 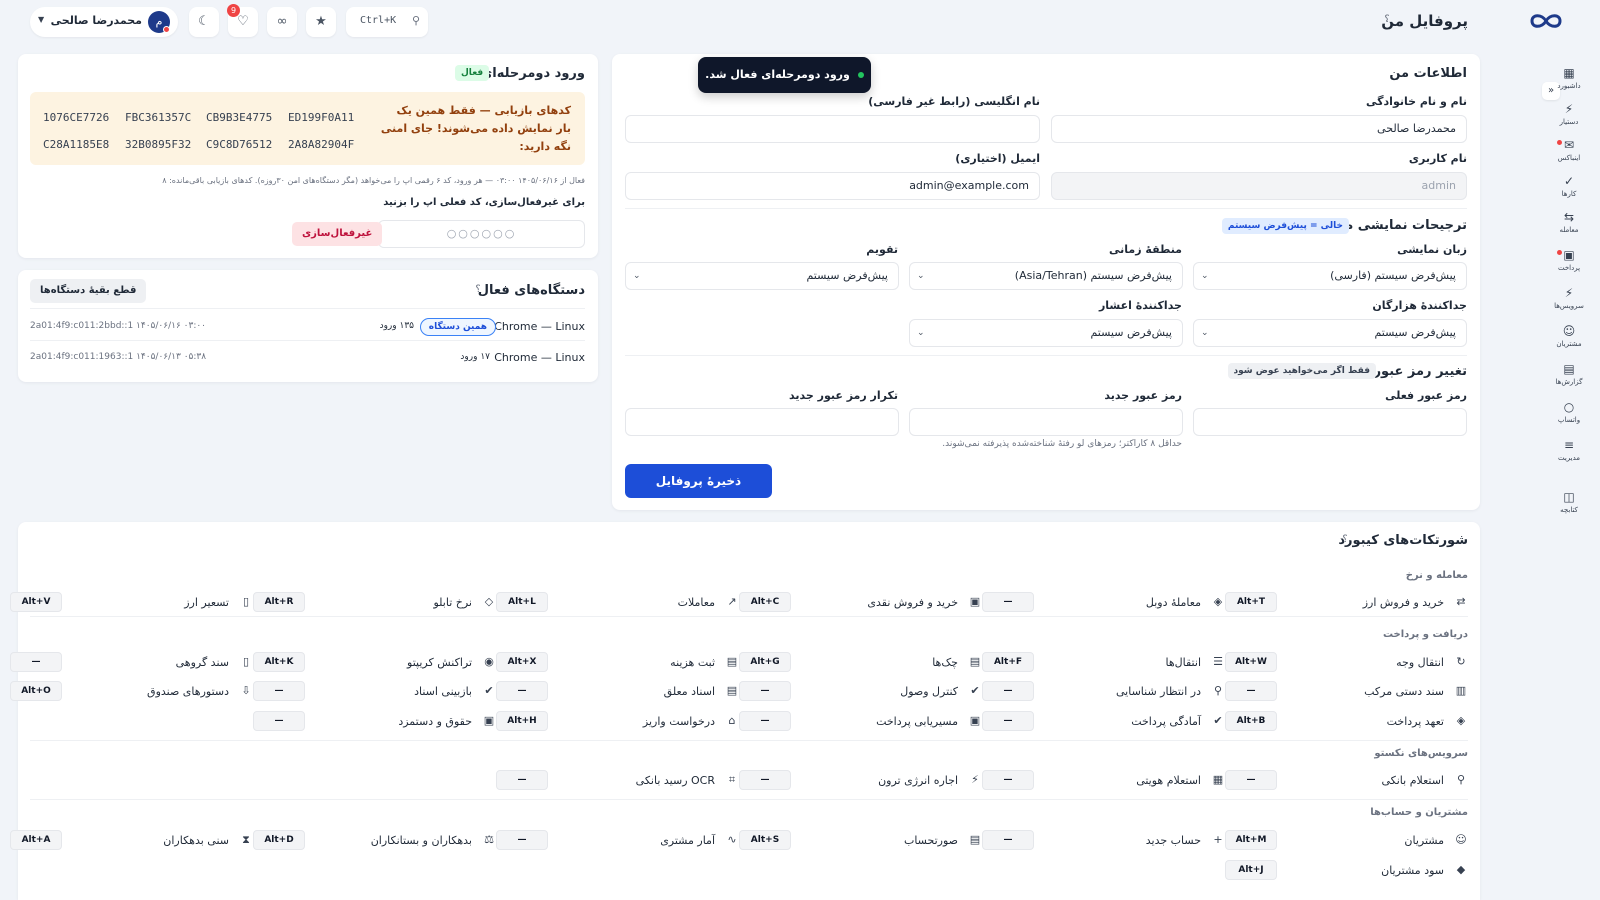 What do you see at coordinates (374, 692) in the screenshot?
I see `shortcut-item: ✔ بازبینی اسناد —` at bounding box center [374, 692].